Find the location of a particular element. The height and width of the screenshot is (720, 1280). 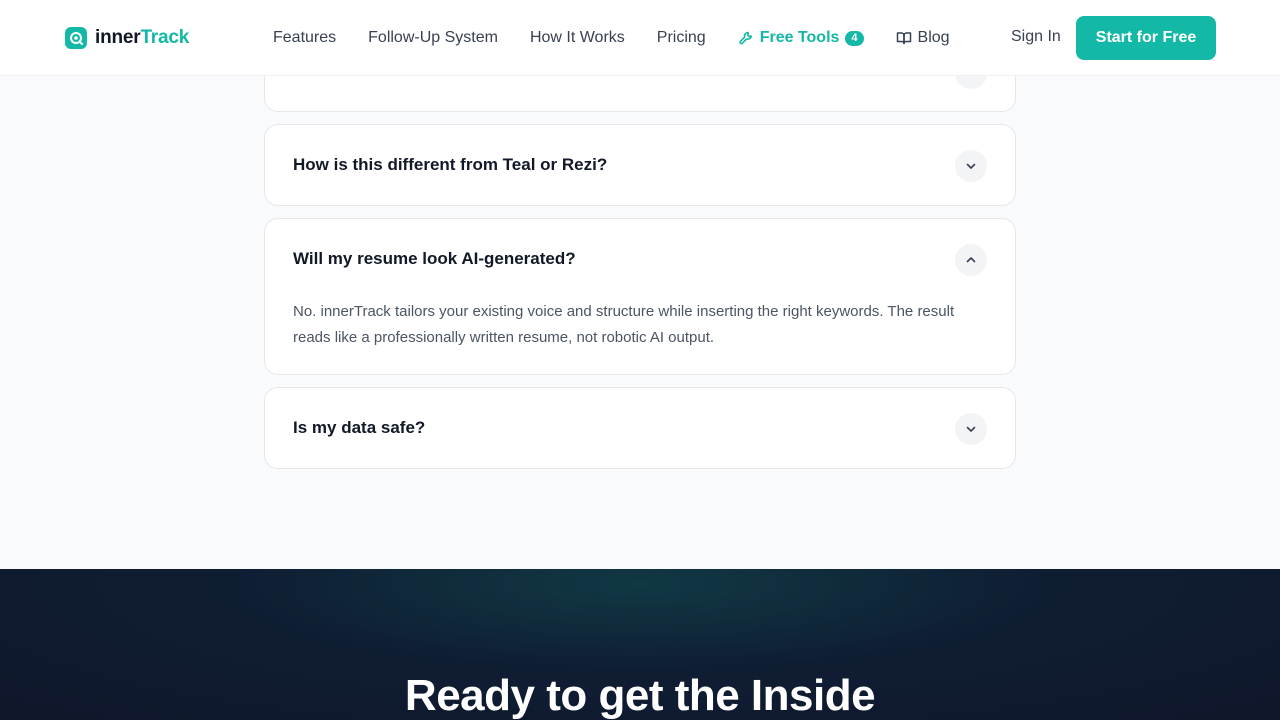

brand-logo: innerTrack is located at coordinates (127, 38).